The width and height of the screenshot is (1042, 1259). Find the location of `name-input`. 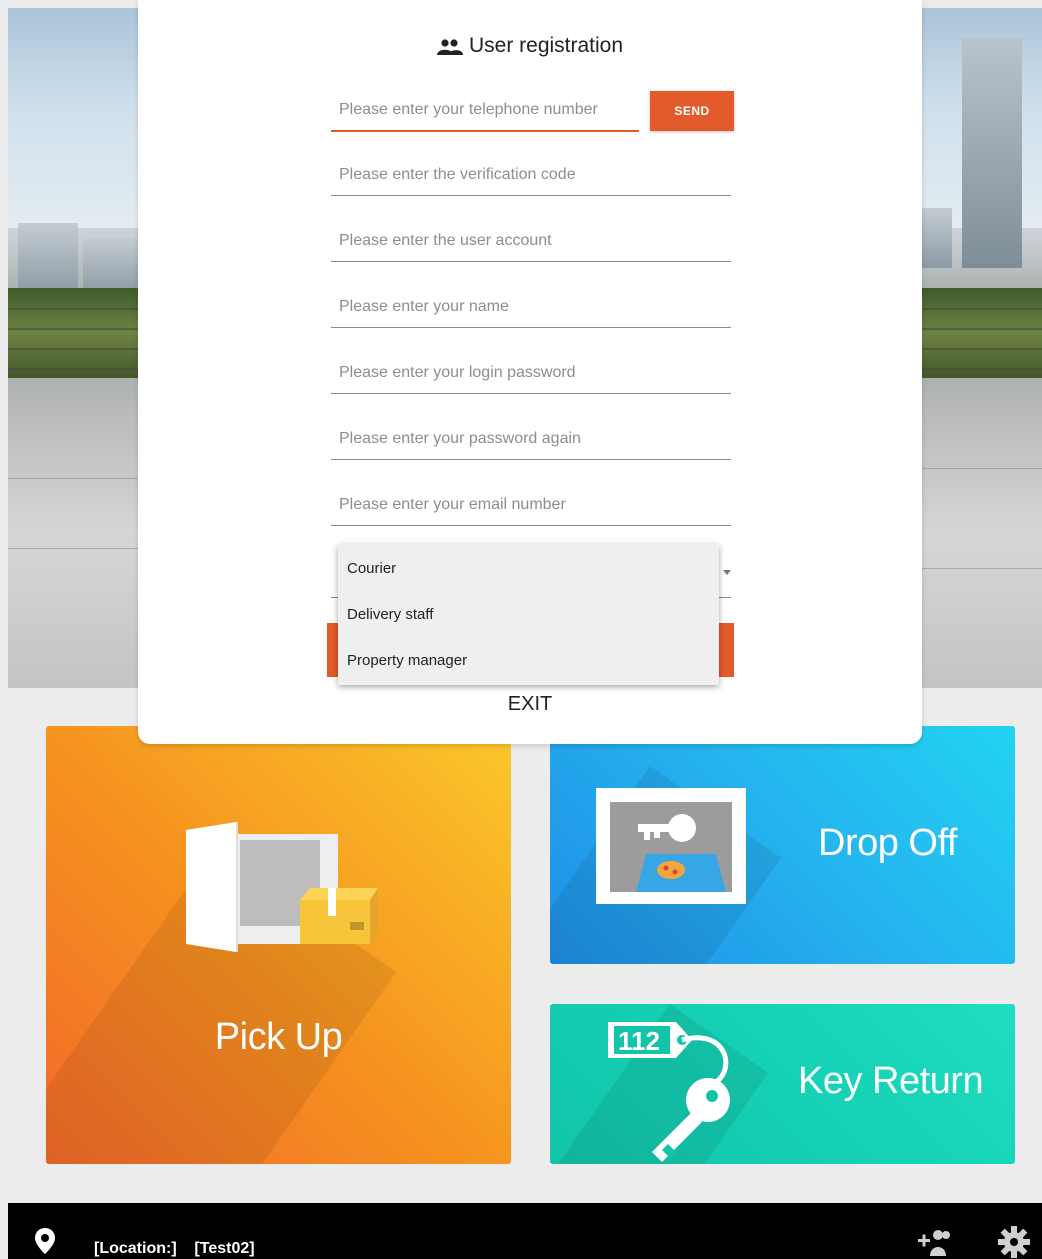

name-input is located at coordinates (531, 306).